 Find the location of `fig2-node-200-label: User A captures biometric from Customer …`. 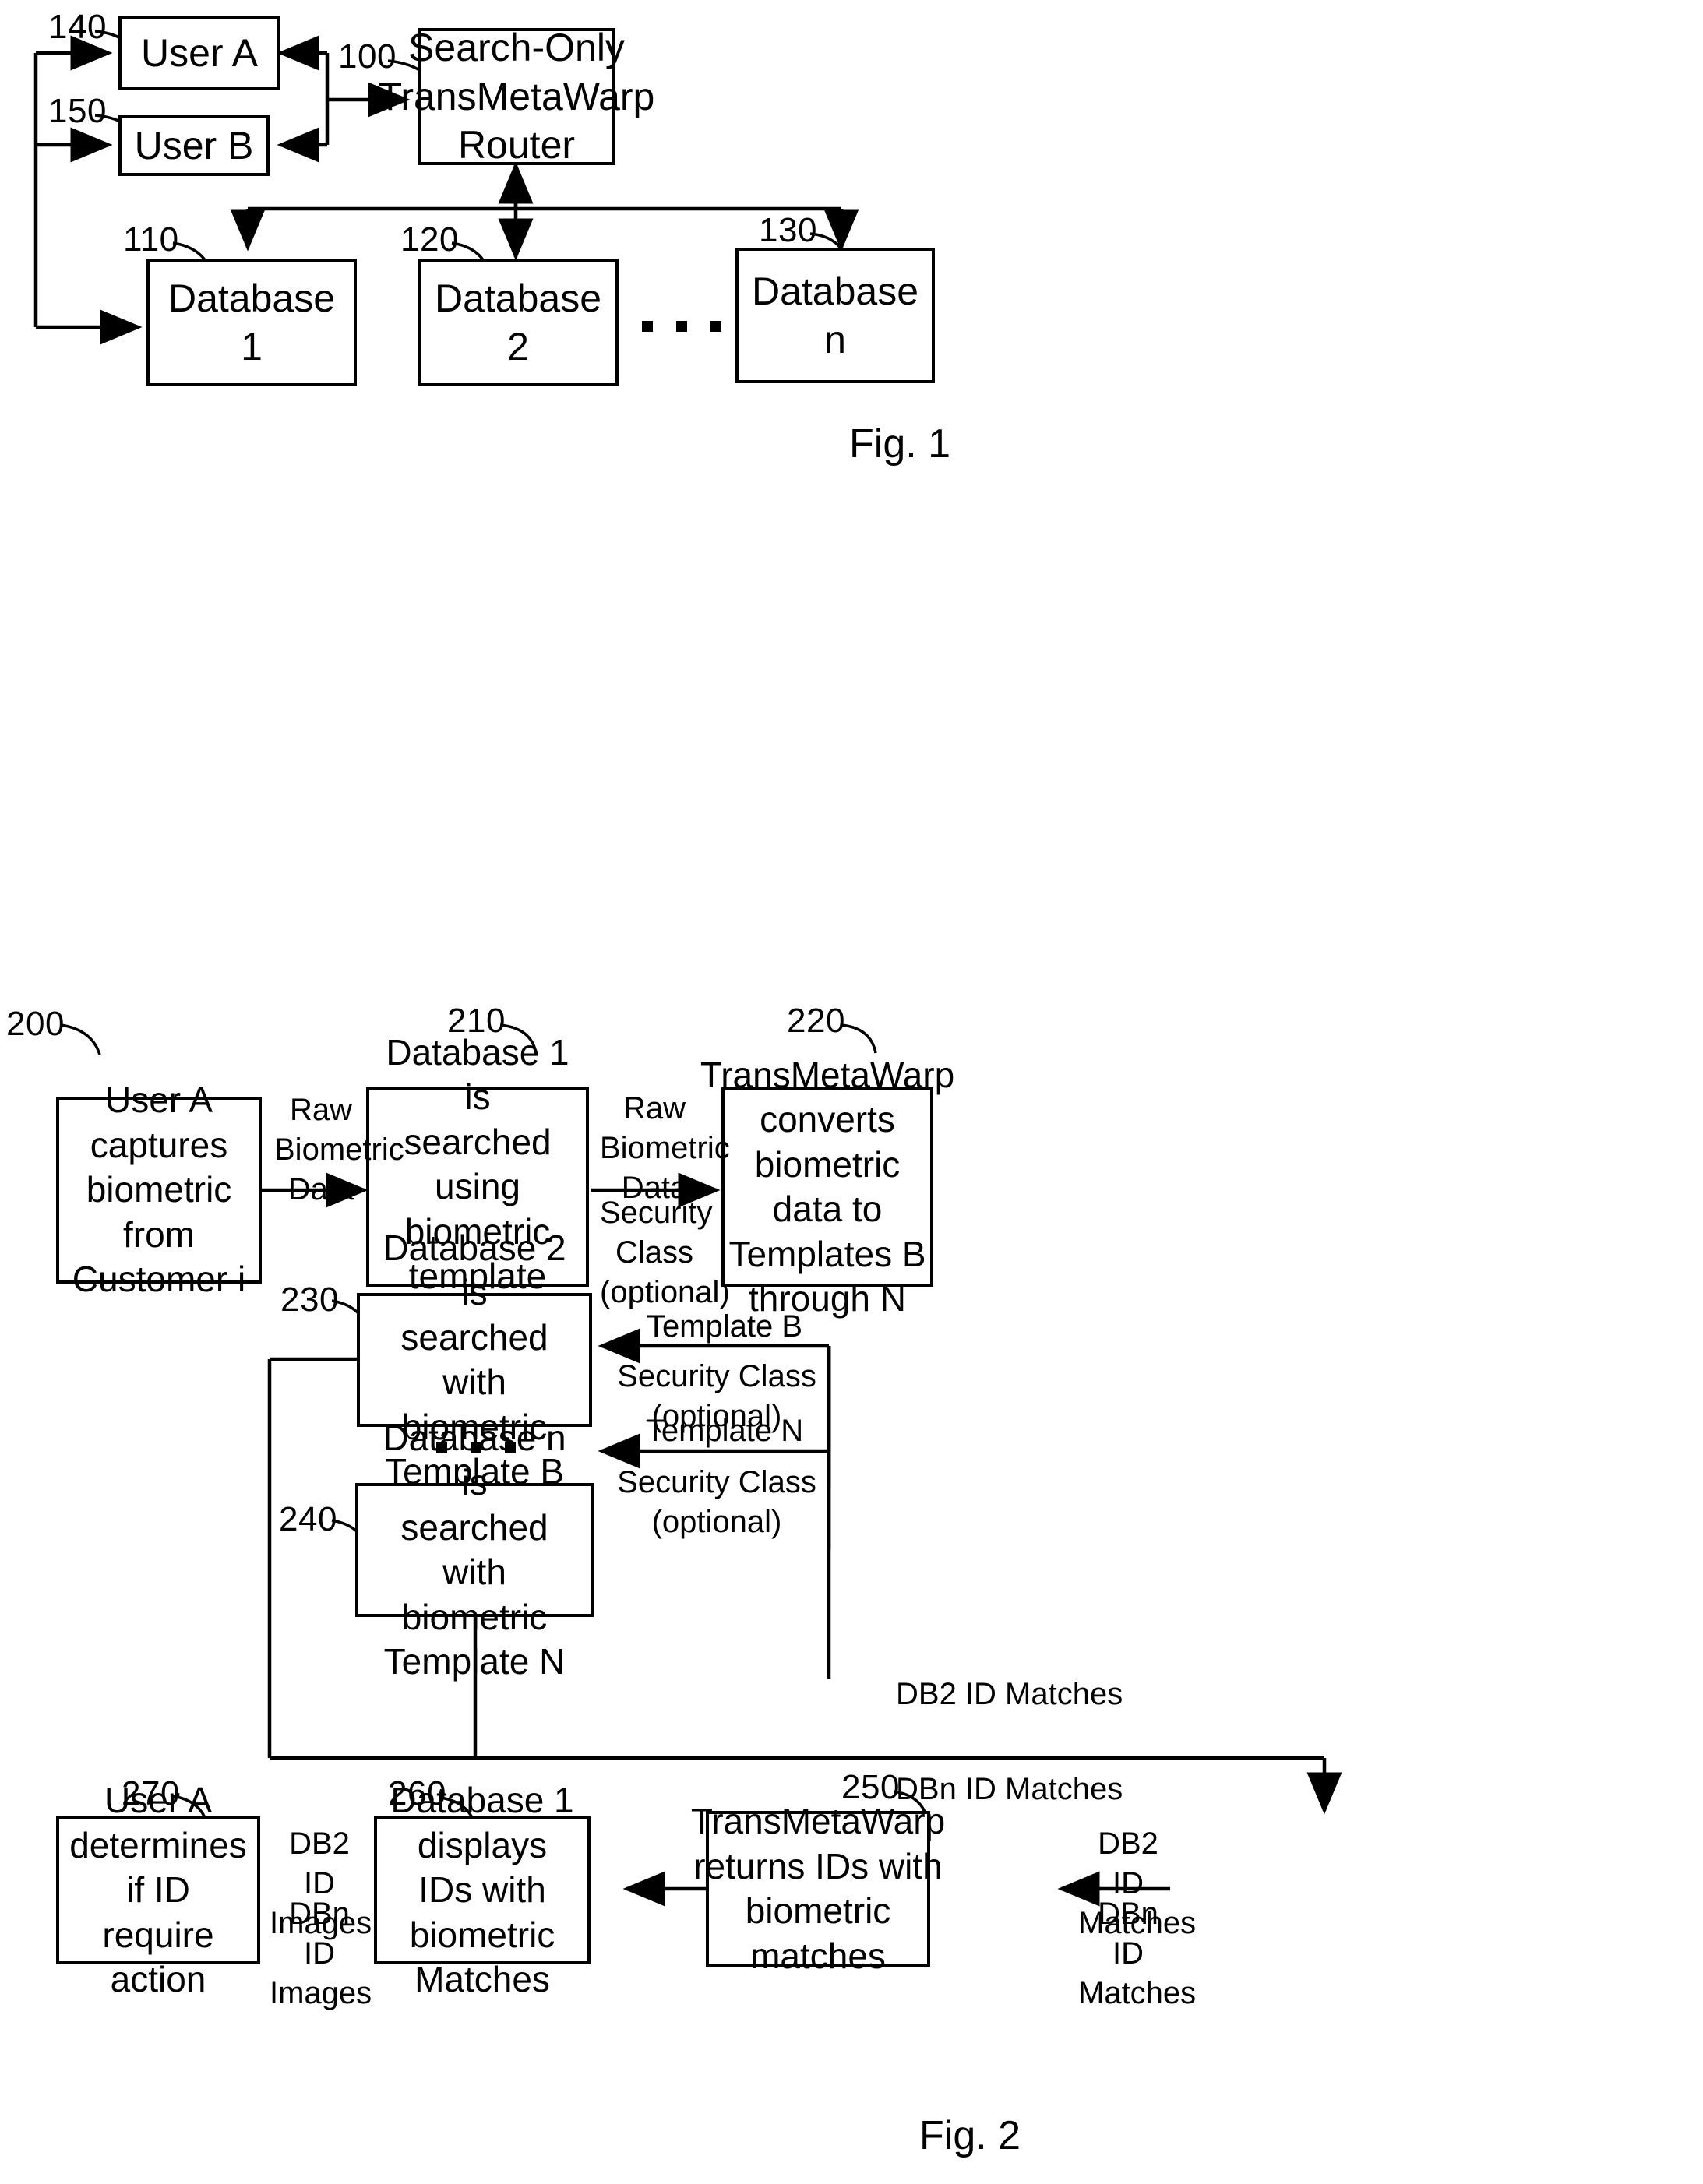

fig2-node-200-label: User A captures biometric from Customer … is located at coordinates (159, 1190).